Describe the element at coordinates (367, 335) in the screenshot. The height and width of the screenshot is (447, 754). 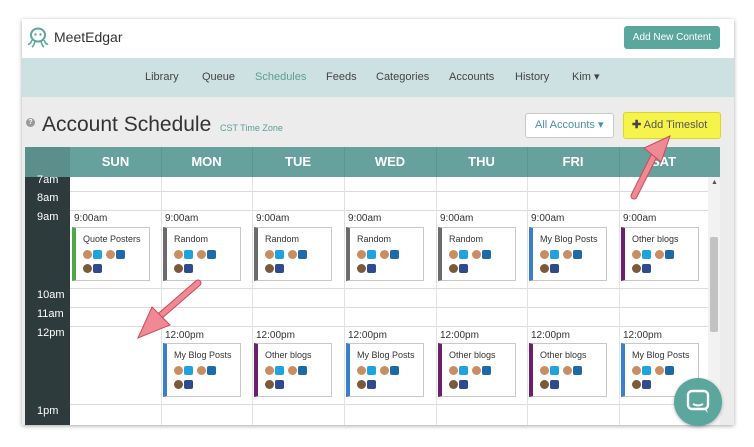
I see `slot-time-wed: 12:00pm` at that location.